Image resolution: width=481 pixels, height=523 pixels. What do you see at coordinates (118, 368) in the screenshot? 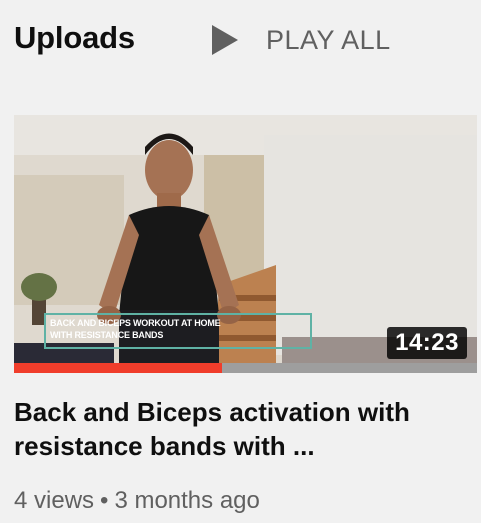
I see `watch-progress-fill` at bounding box center [118, 368].